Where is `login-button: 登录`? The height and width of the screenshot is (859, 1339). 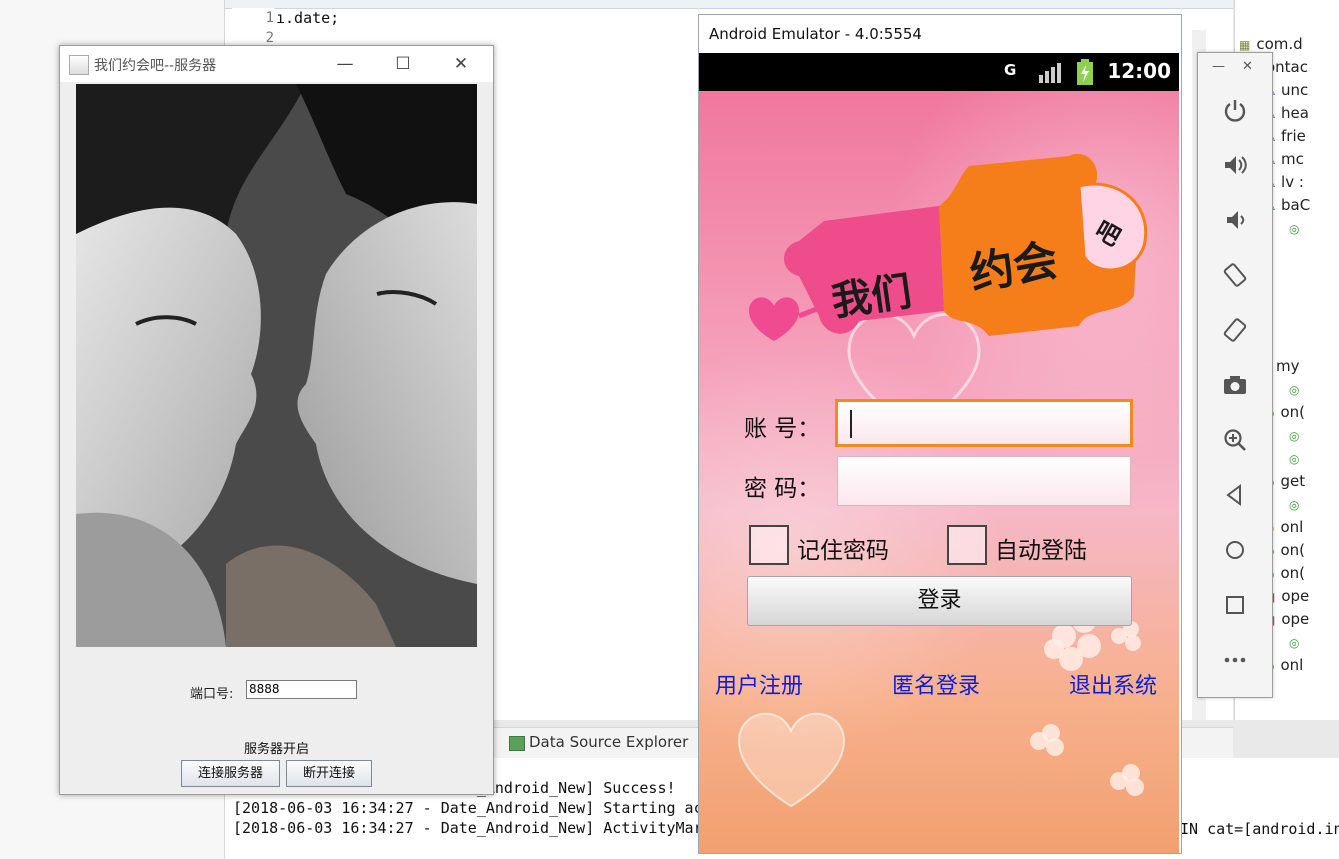 login-button: 登录 is located at coordinates (939, 601).